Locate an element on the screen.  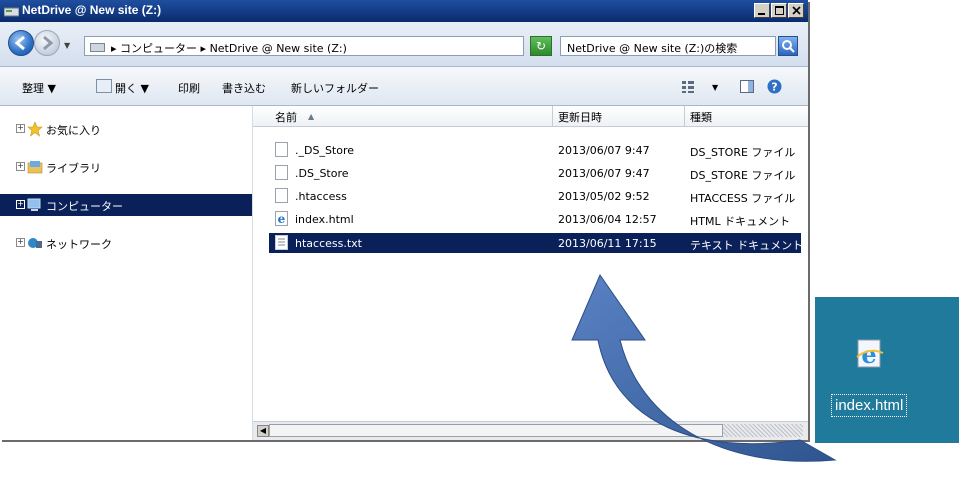
drag-arrow-annotation is located at coordinates (704, 367).